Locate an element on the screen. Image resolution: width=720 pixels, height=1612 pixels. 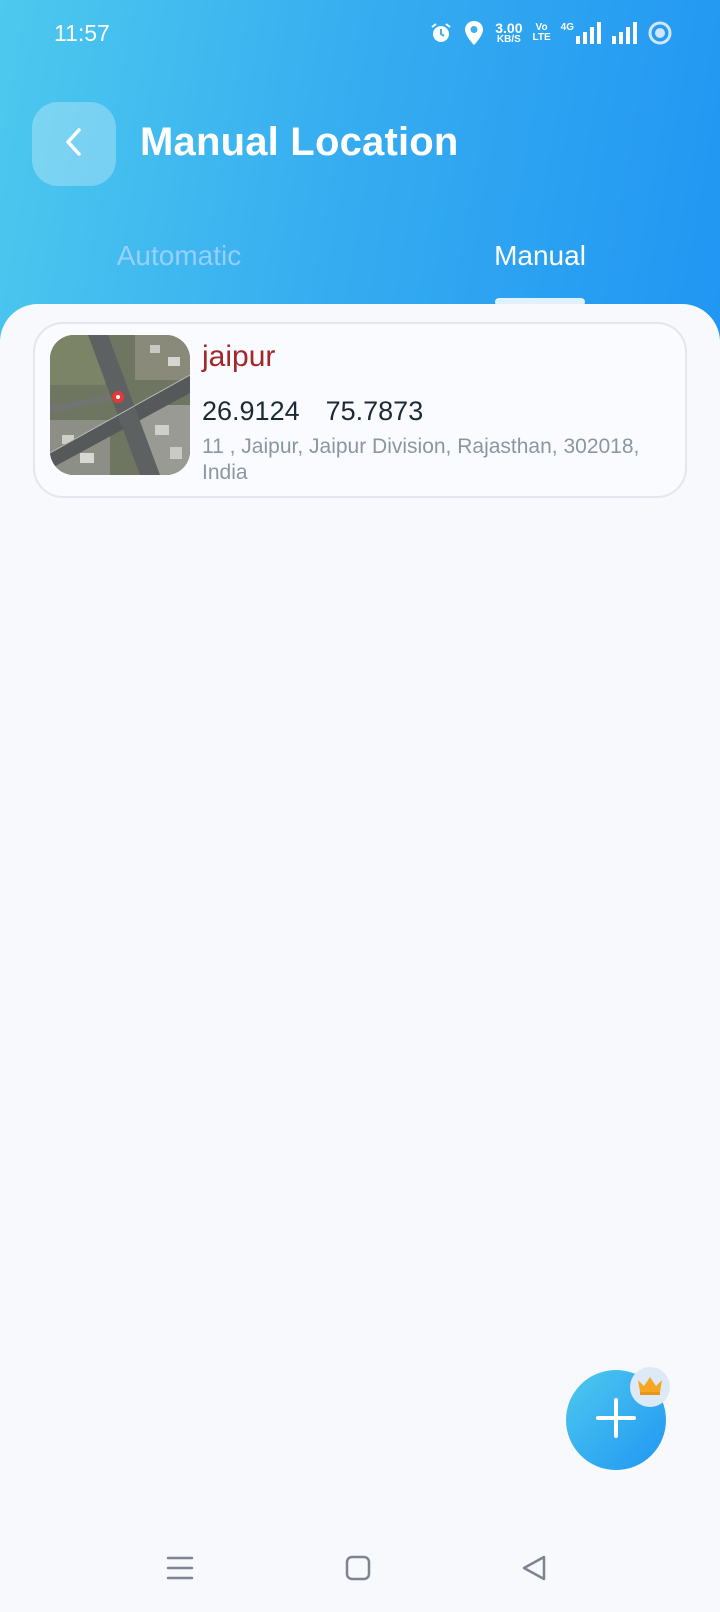
status-icons: 3.00 KB/S Vo LTE 4G is located at coordinates (550, 33).